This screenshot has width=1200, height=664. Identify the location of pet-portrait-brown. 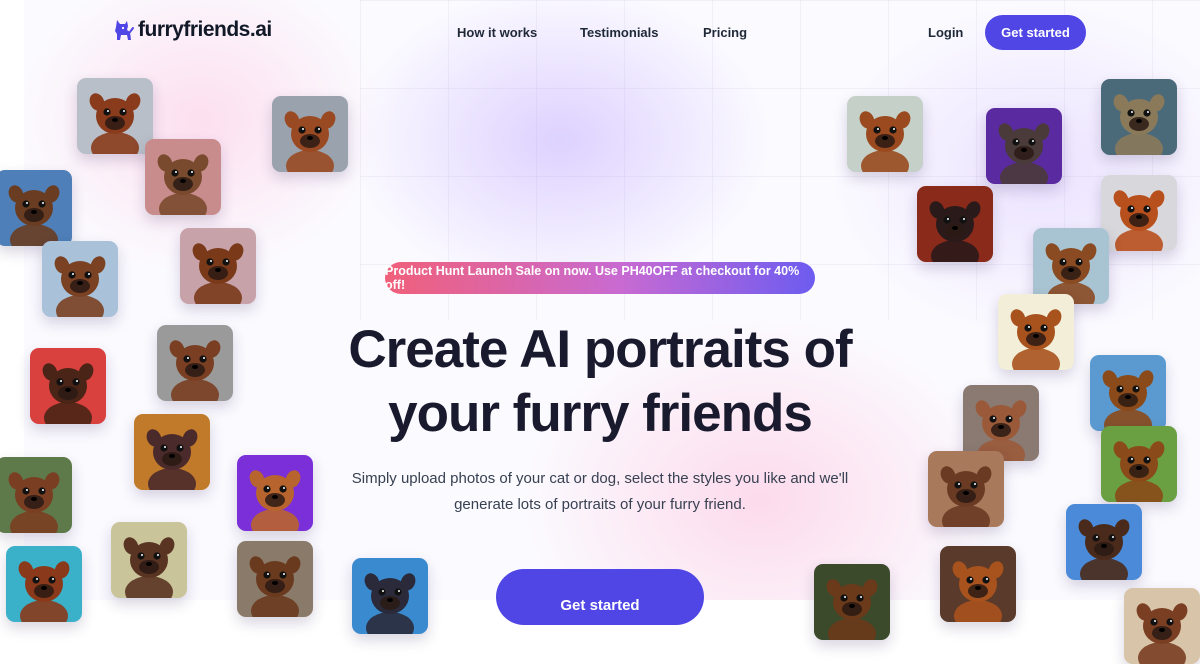
(978, 584).